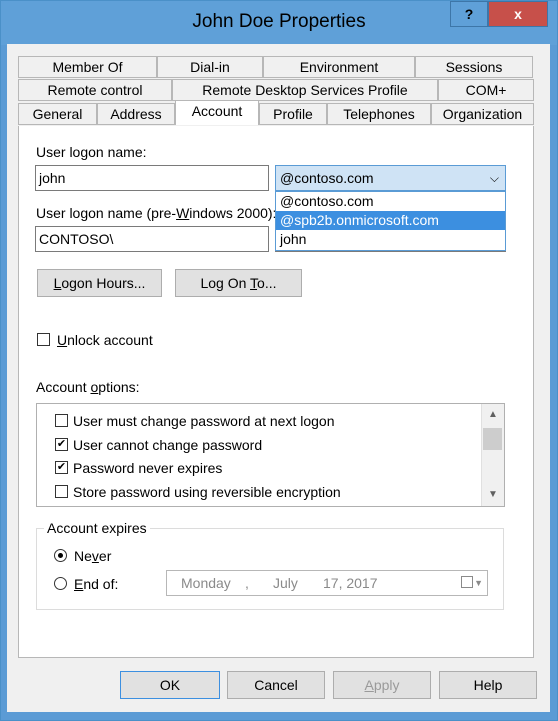 The image size is (558, 721). What do you see at coordinates (474, 67) in the screenshot?
I see `tab-sessions: Sessions` at bounding box center [474, 67].